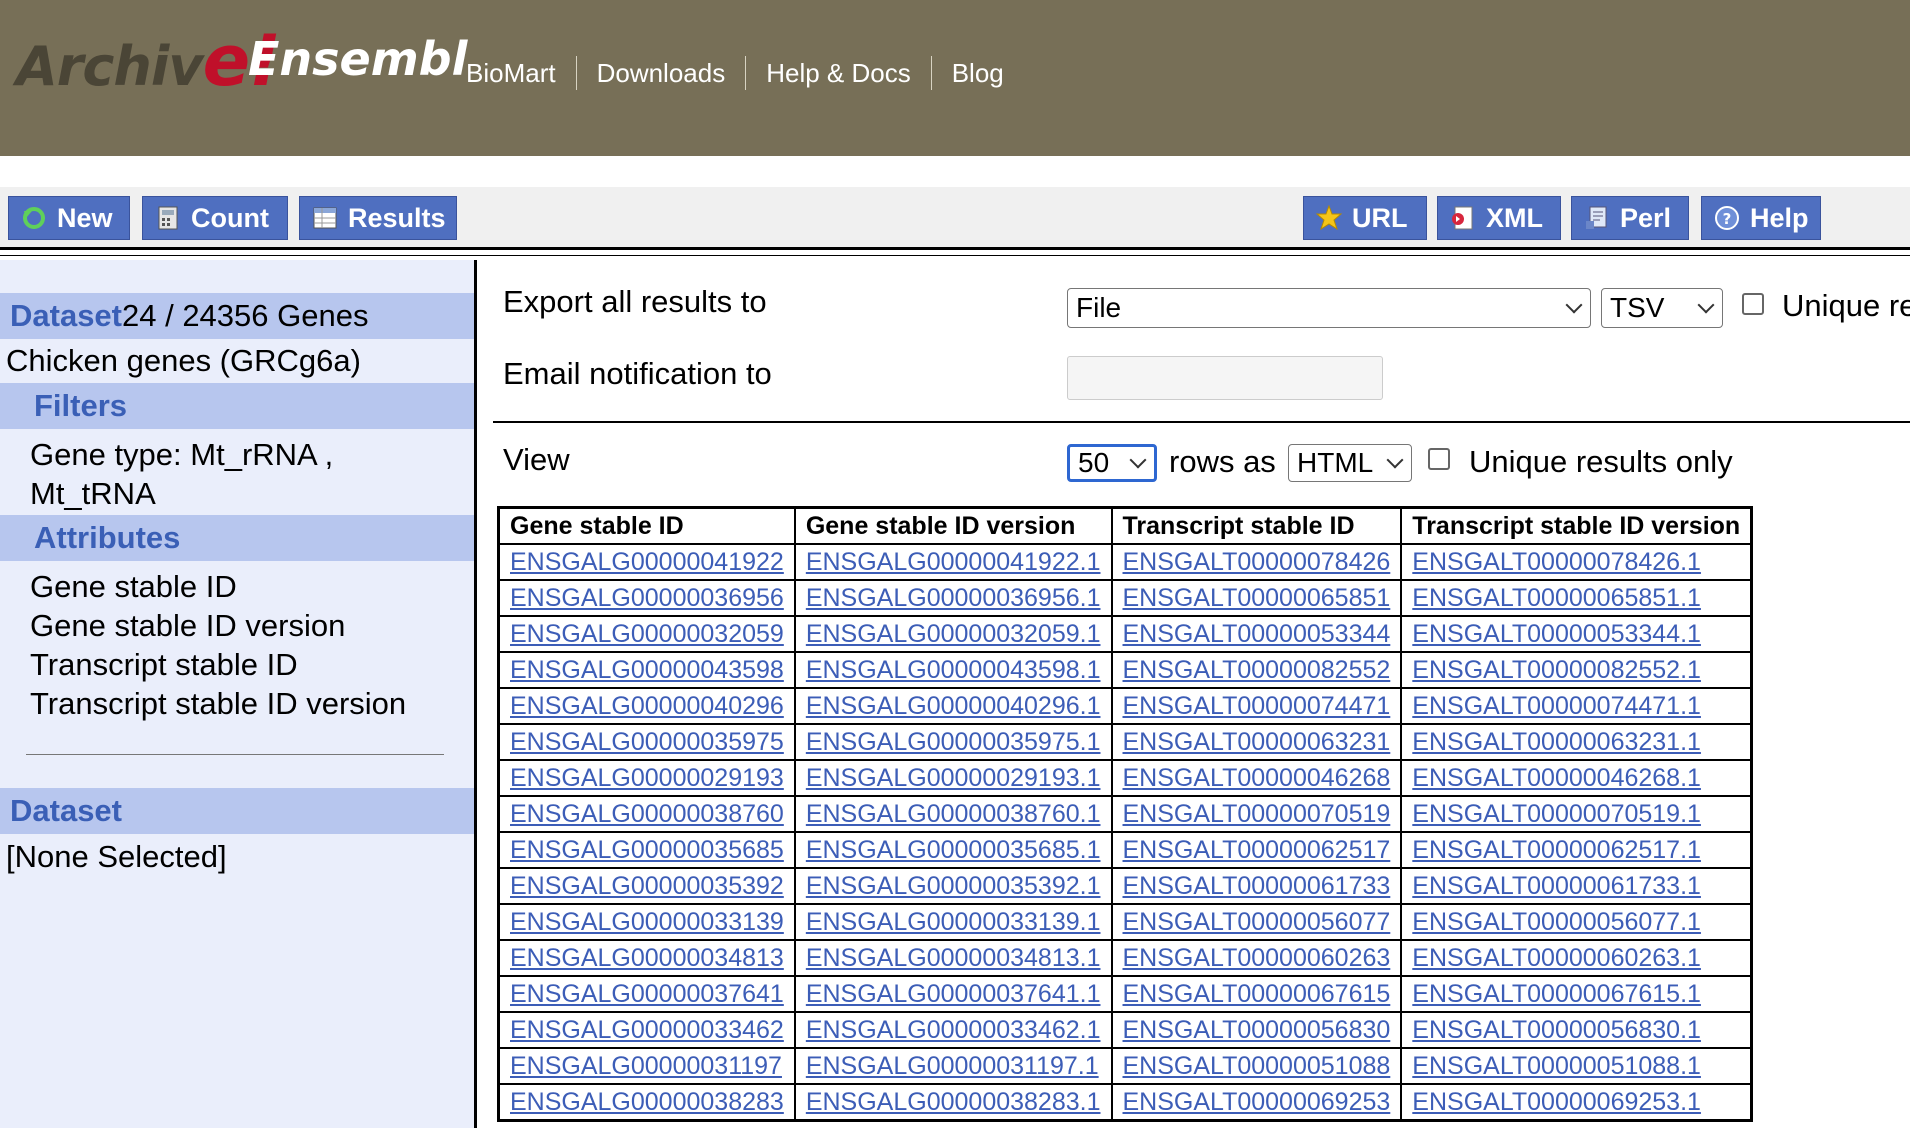  I want to click on transcript-stable-id-link: ENSGALT00000056077, so click(1257, 922).